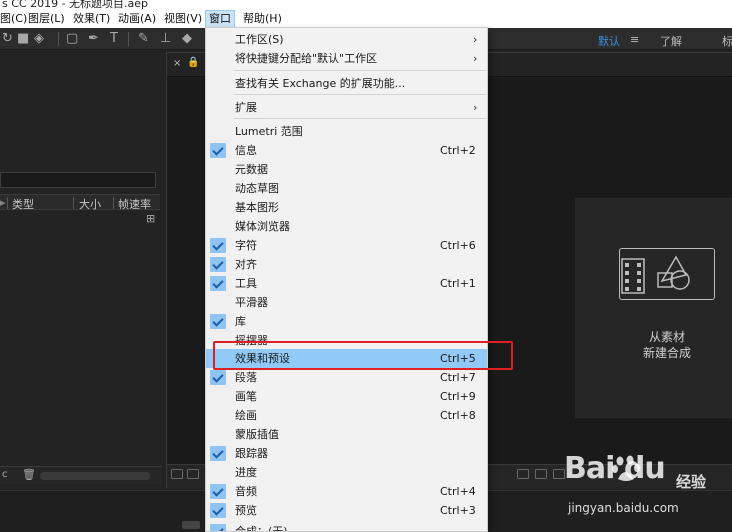  What do you see at coordinates (246, 107) in the screenshot?
I see `menu-item-label: 扩展` at bounding box center [246, 107].